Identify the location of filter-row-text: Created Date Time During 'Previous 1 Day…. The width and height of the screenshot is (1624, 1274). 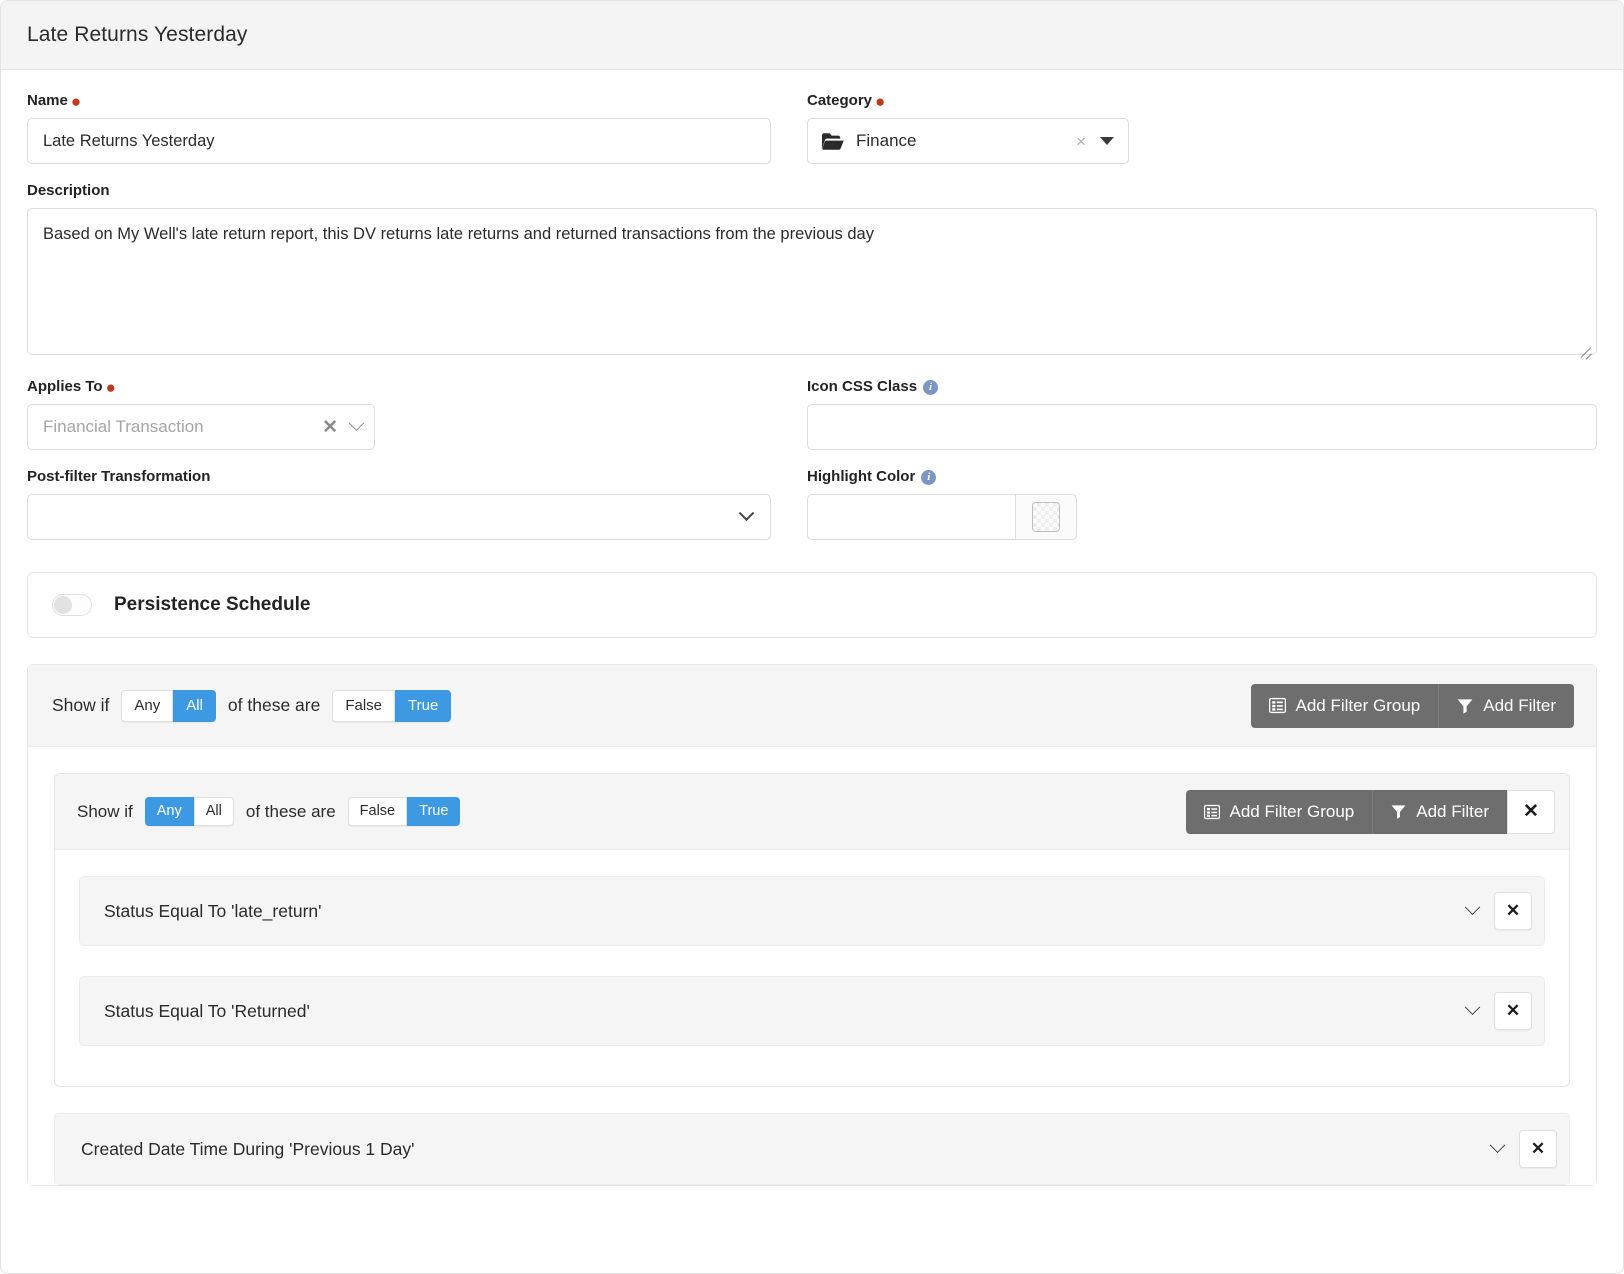
(248, 1148).